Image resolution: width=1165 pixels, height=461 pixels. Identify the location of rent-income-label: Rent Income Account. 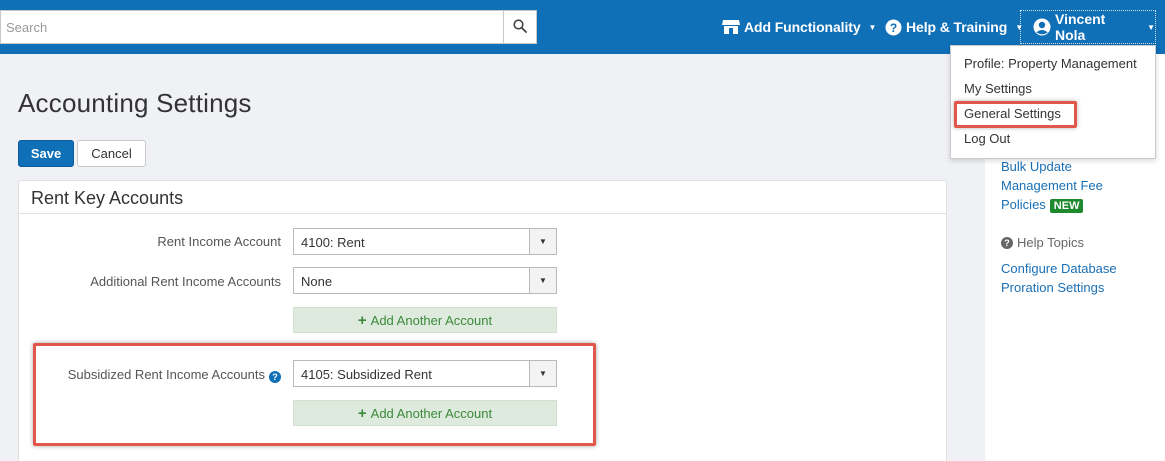
(219, 241).